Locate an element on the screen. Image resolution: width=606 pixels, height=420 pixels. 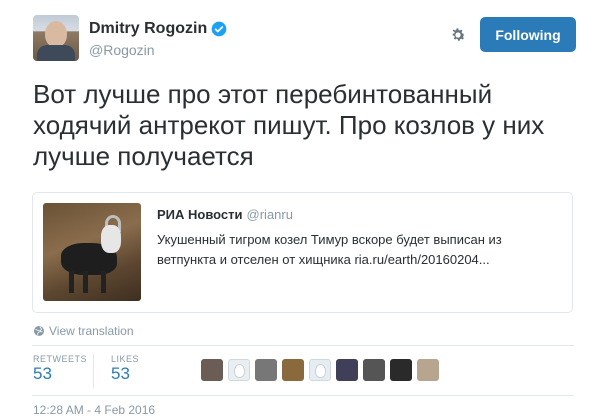
view-translation-link: View translation is located at coordinates (83, 331).